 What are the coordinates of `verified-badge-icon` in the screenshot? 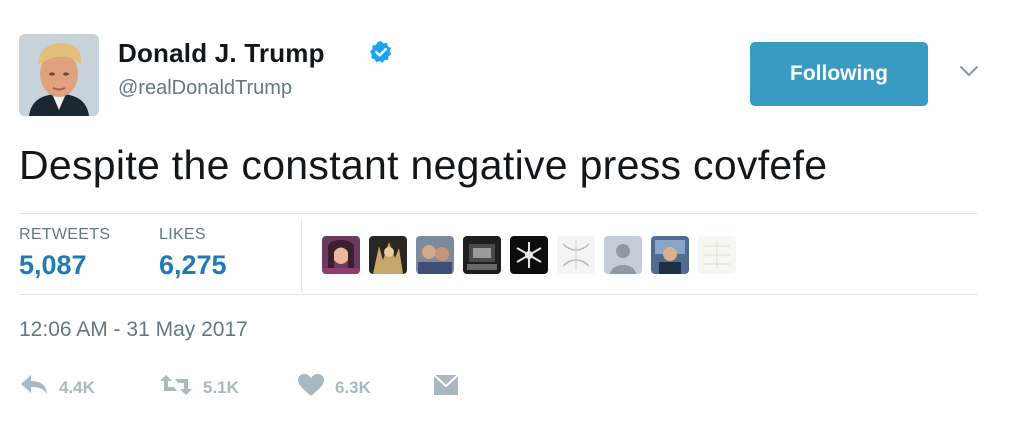 It's located at (381, 52).